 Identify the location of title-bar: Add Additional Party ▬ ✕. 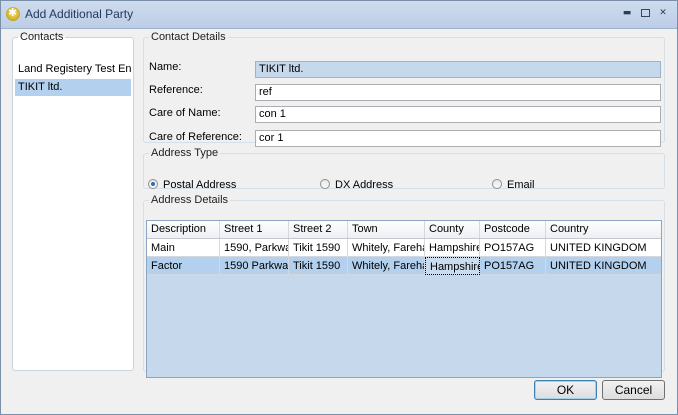
(339, 15).